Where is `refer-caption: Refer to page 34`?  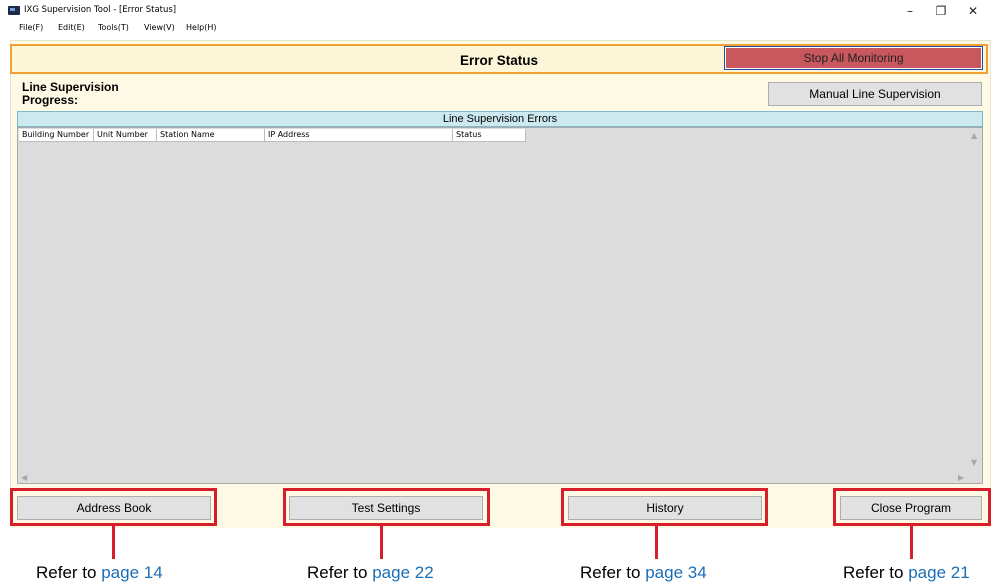 refer-caption: Refer to page 34 is located at coordinates (643, 573).